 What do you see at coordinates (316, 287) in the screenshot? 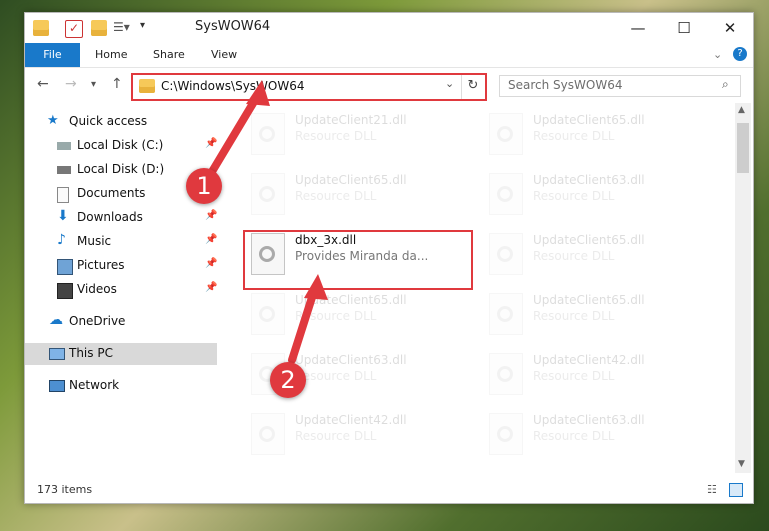
I see `arrow-2-head` at bounding box center [316, 287].